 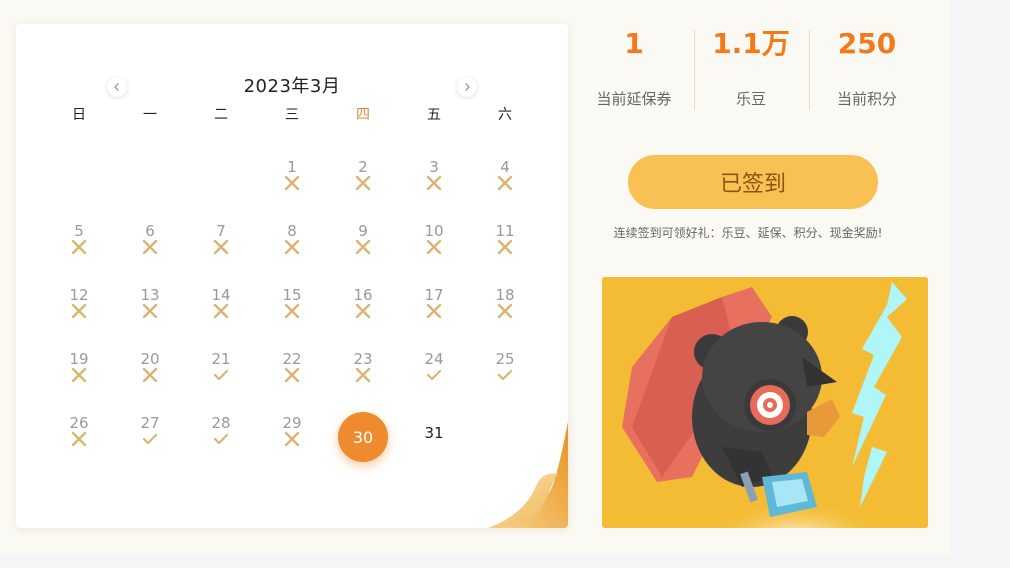 I want to click on day-cell: 19, so click(x=79, y=372).